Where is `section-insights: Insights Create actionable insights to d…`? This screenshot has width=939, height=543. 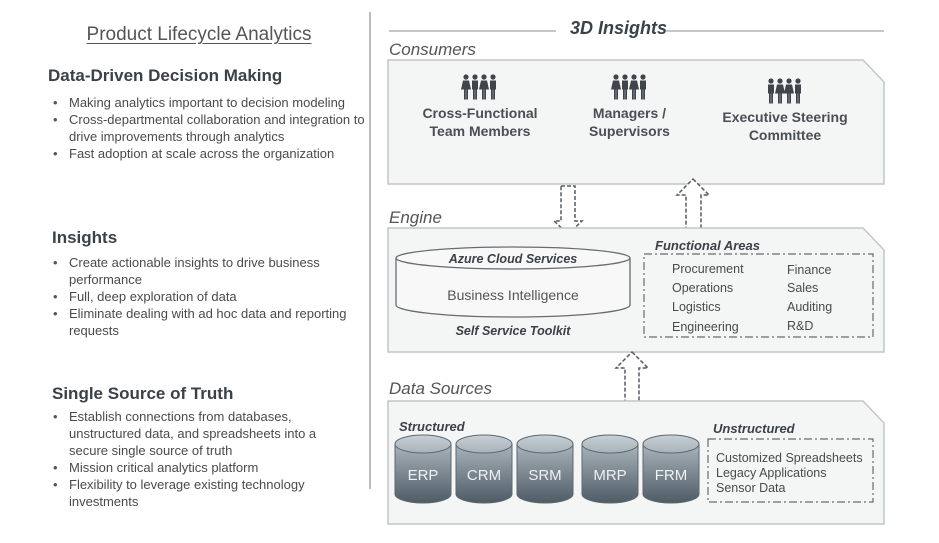
section-insights: Insights Create actionable insights to d… is located at coordinates (202, 283).